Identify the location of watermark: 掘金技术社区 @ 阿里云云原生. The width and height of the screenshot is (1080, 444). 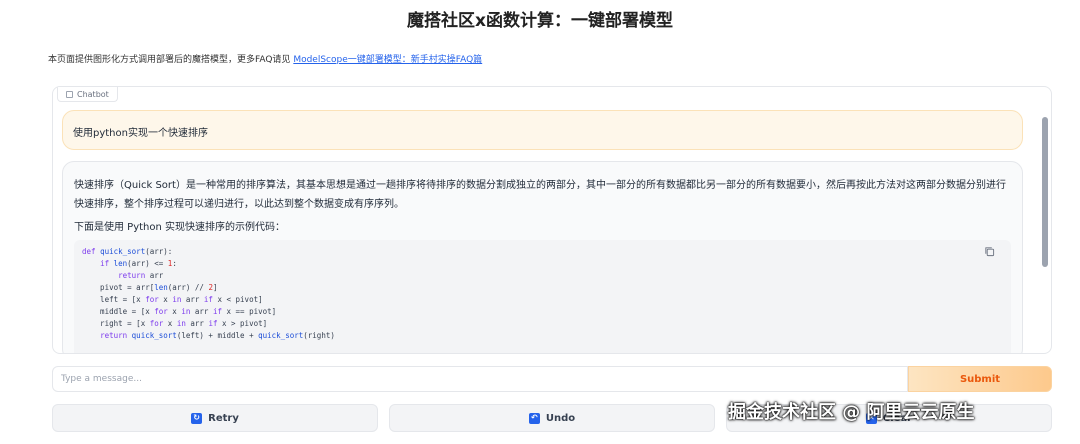
(851, 412).